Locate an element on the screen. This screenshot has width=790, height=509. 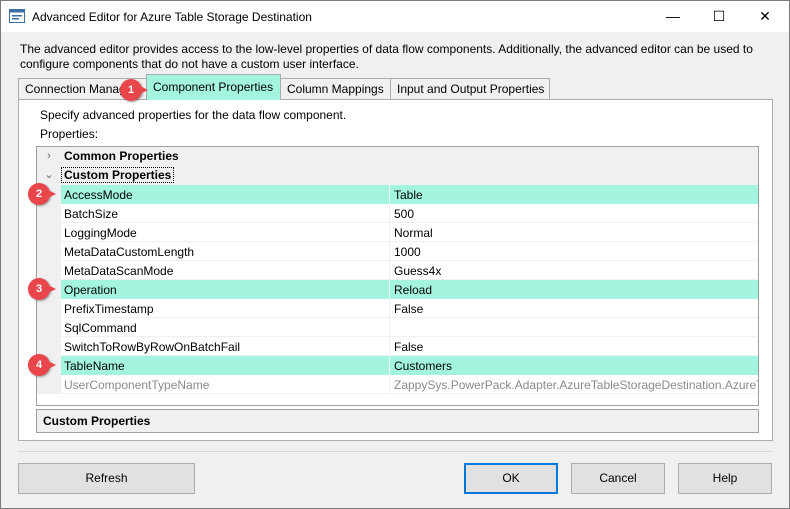
property-row-loggingmode: LoggingMode Normal is located at coordinates (397, 232).